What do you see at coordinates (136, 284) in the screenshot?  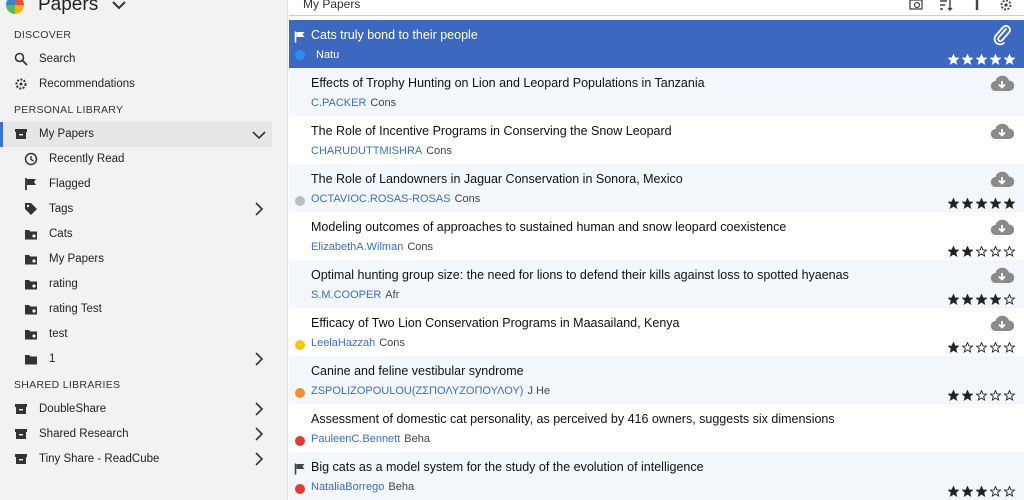 I see `sidebar-item-personal-6: rating` at bounding box center [136, 284].